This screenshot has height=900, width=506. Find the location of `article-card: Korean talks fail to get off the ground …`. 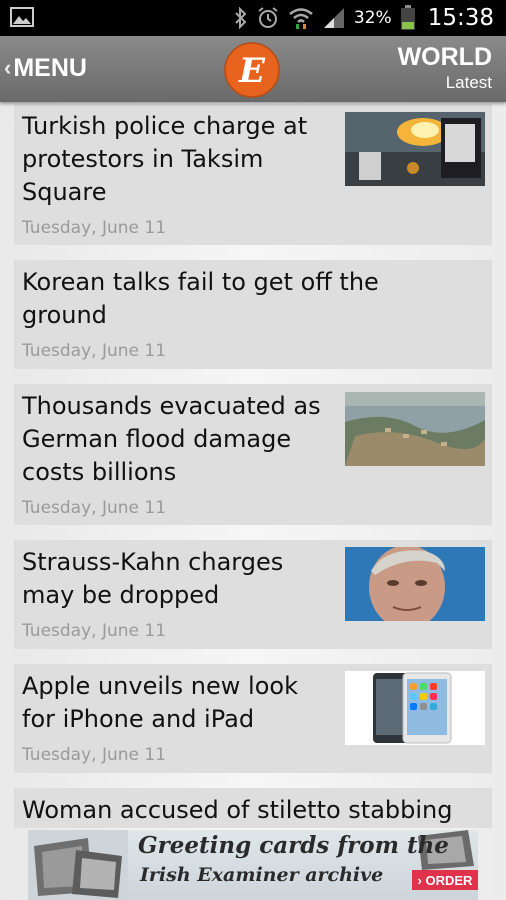

article-card: Korean talks fail to get off the ground … is located at coordinates (253, 314).